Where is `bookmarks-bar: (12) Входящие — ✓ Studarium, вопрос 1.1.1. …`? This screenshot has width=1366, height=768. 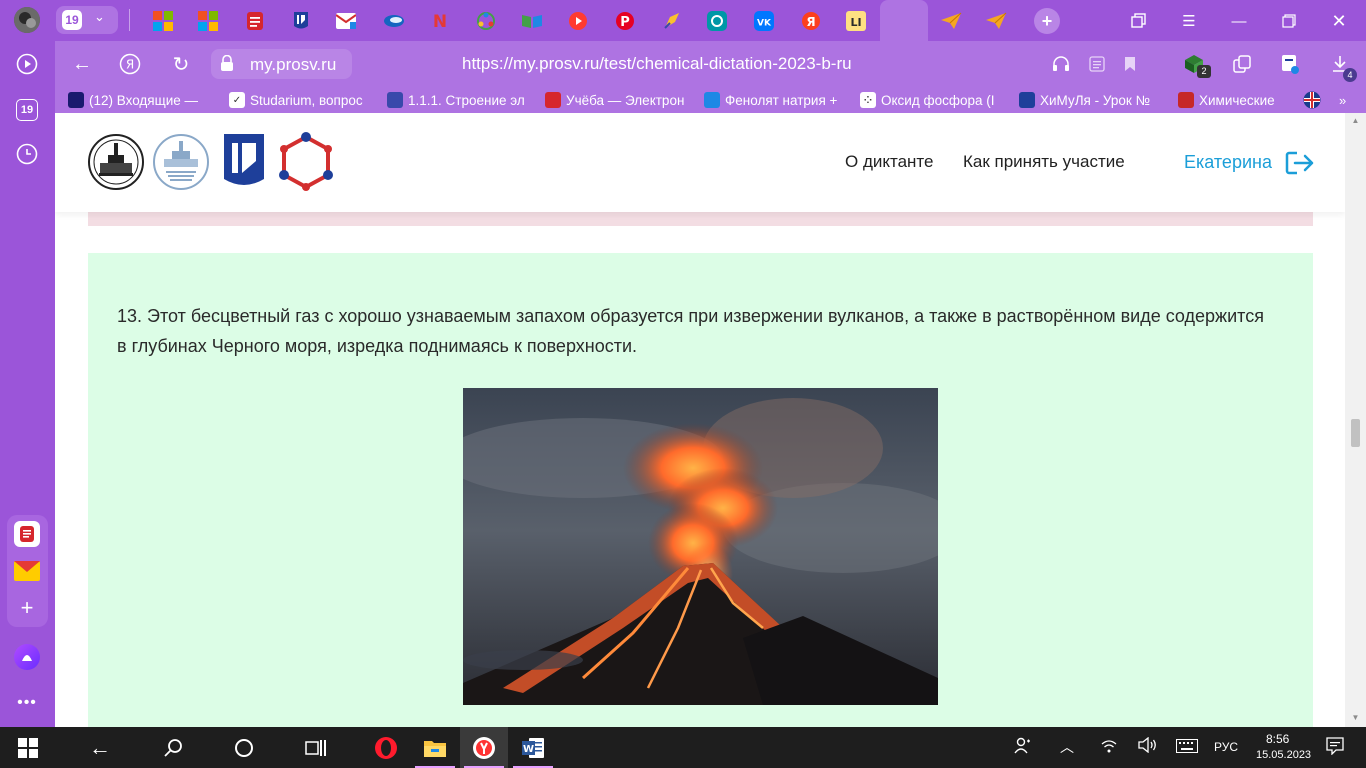
bookmarks-bar: (12) Входящие — ✓ Studarium, вопрос 1.1.1. … is located at coordinates (710, 100).